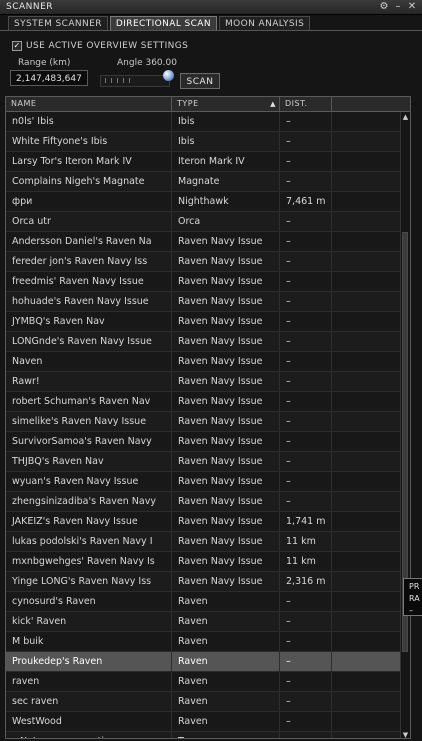 This screenshot has height=741, width=422. I want to click on angle-slider, so click(135, 81).